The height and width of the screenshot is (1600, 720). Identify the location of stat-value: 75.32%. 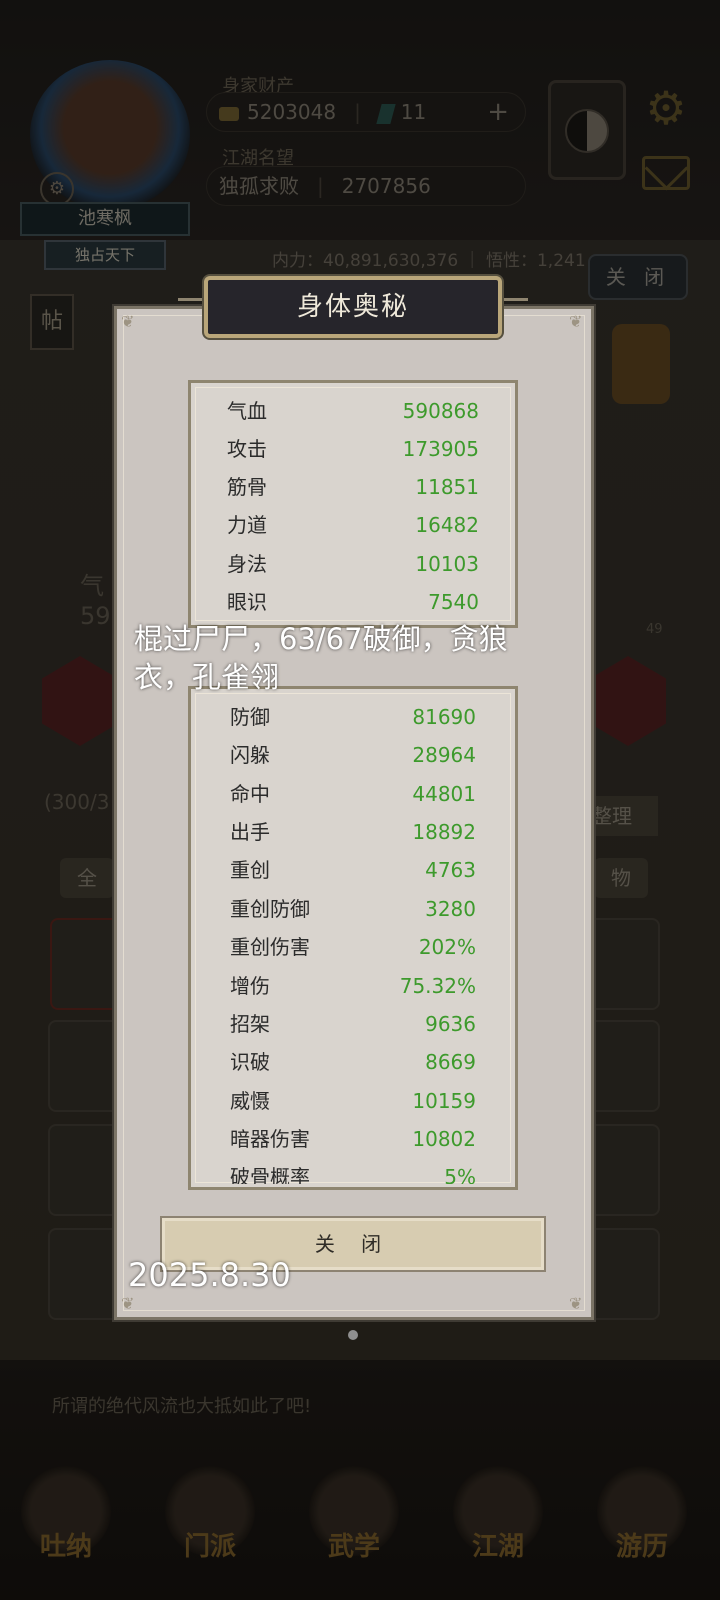
(437, 986).